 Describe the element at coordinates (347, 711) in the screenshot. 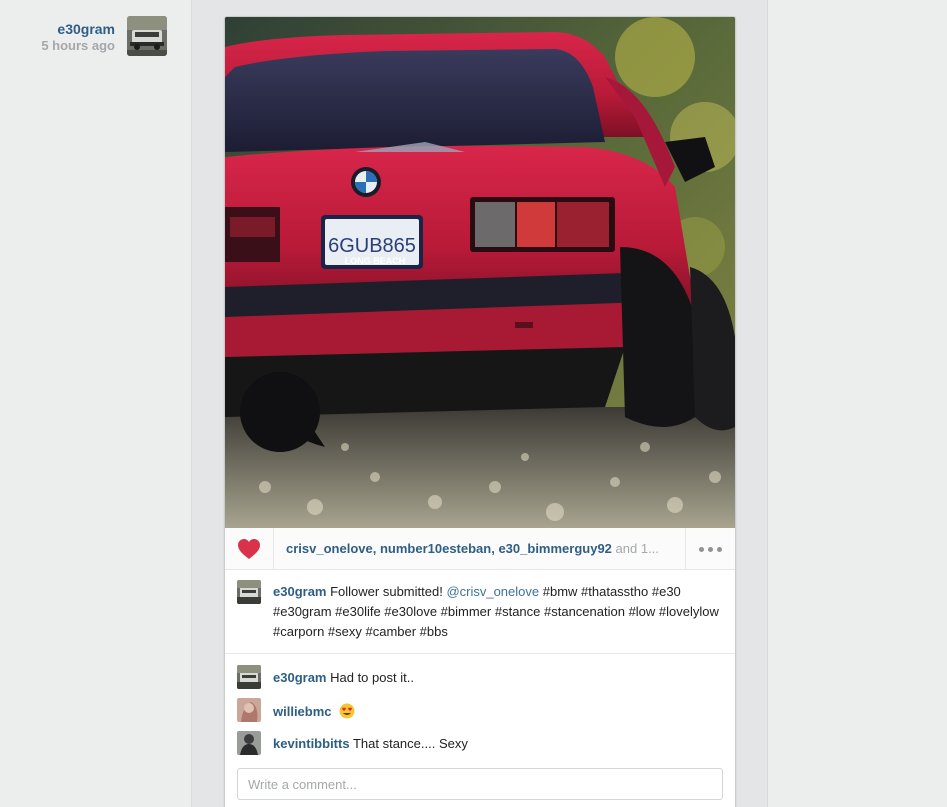

I see `heart-eyes-emoji-icon` at that location.